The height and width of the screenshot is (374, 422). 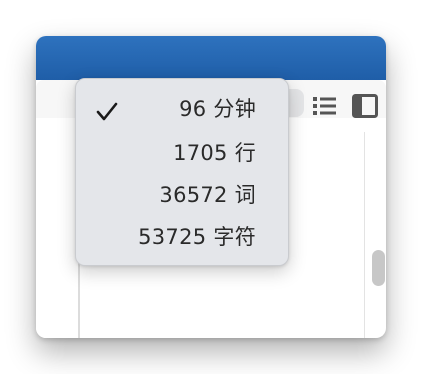 What do you see at coordinates (214, 153) in the screenshot?
I see `menu-item-label: 1705 行` at bounding box center [214, 153].